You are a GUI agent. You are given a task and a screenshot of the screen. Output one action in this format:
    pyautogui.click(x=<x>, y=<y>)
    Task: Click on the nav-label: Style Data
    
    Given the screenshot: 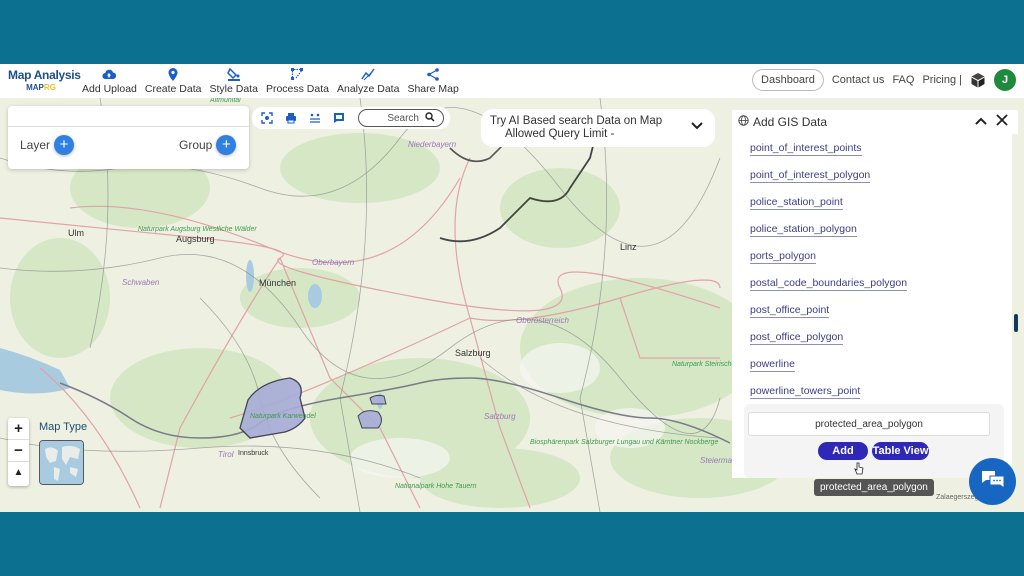 What is the action you would take?
    pyautogui.click(x=233, y=89)
    